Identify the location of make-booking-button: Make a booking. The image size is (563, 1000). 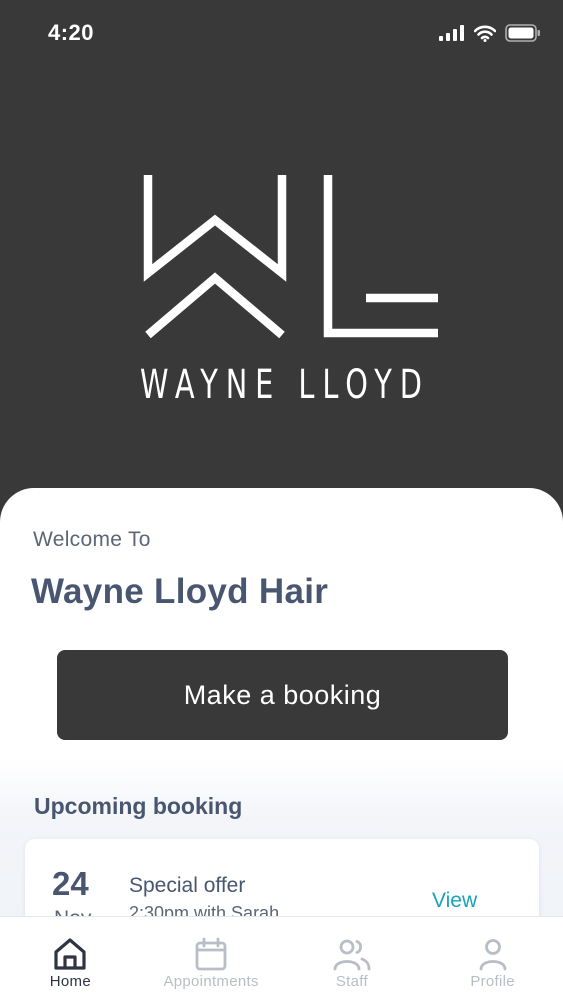
(282, 695).